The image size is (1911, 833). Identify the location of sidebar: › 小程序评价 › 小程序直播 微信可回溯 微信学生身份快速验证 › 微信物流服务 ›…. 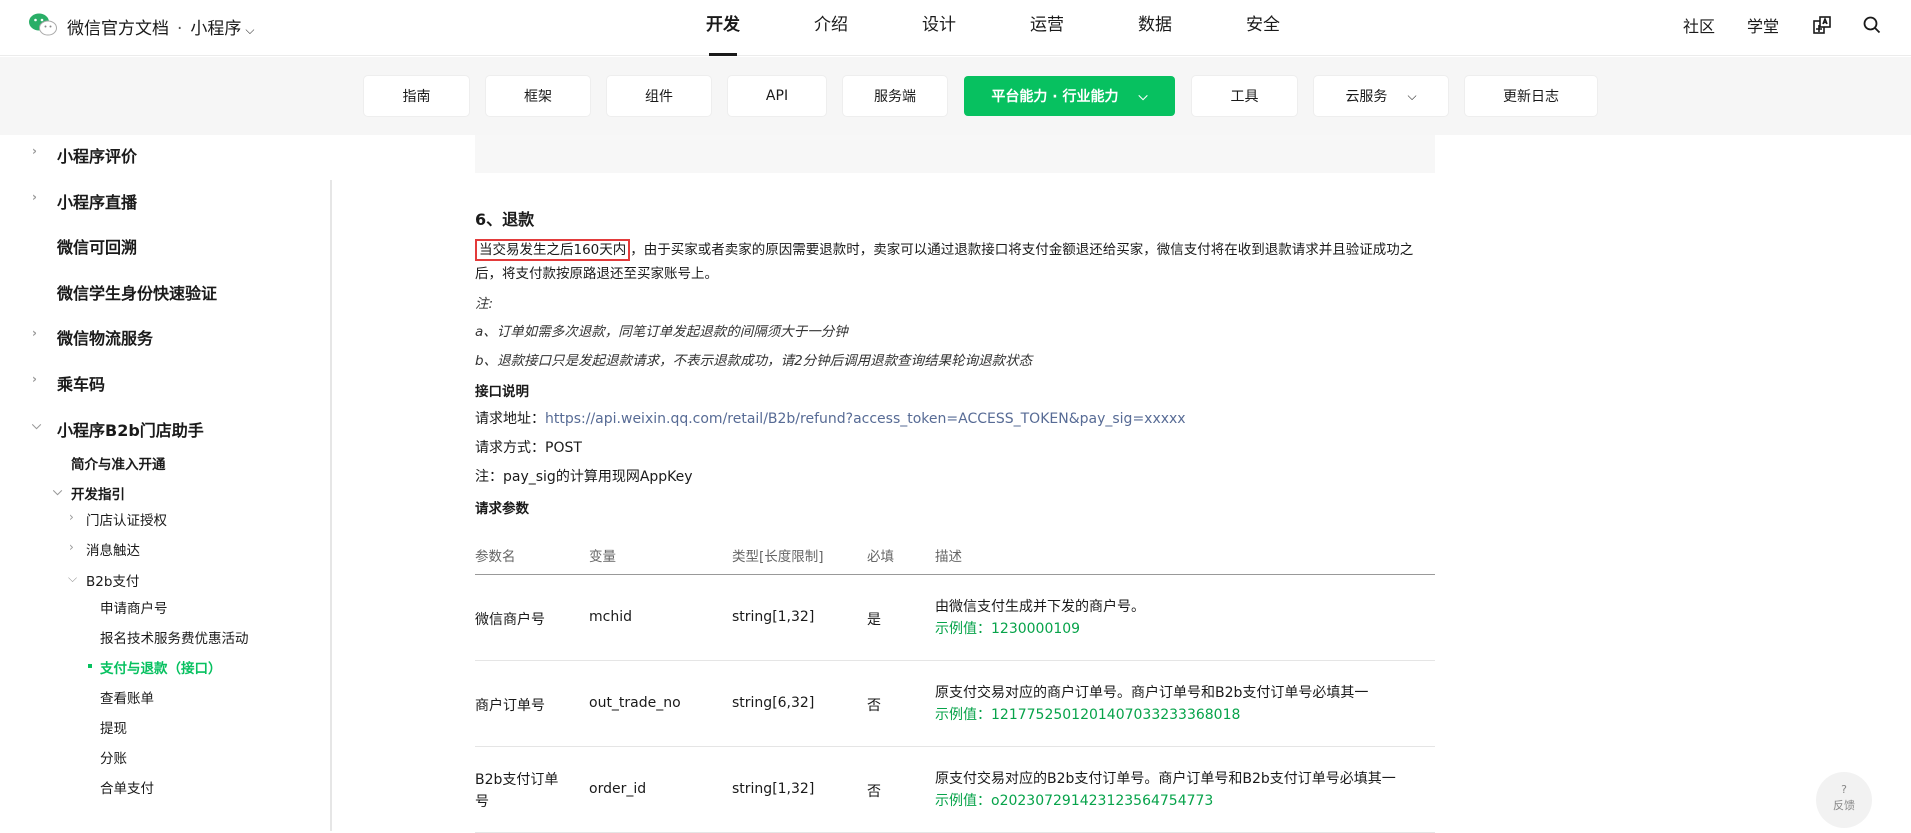
(166, 483).